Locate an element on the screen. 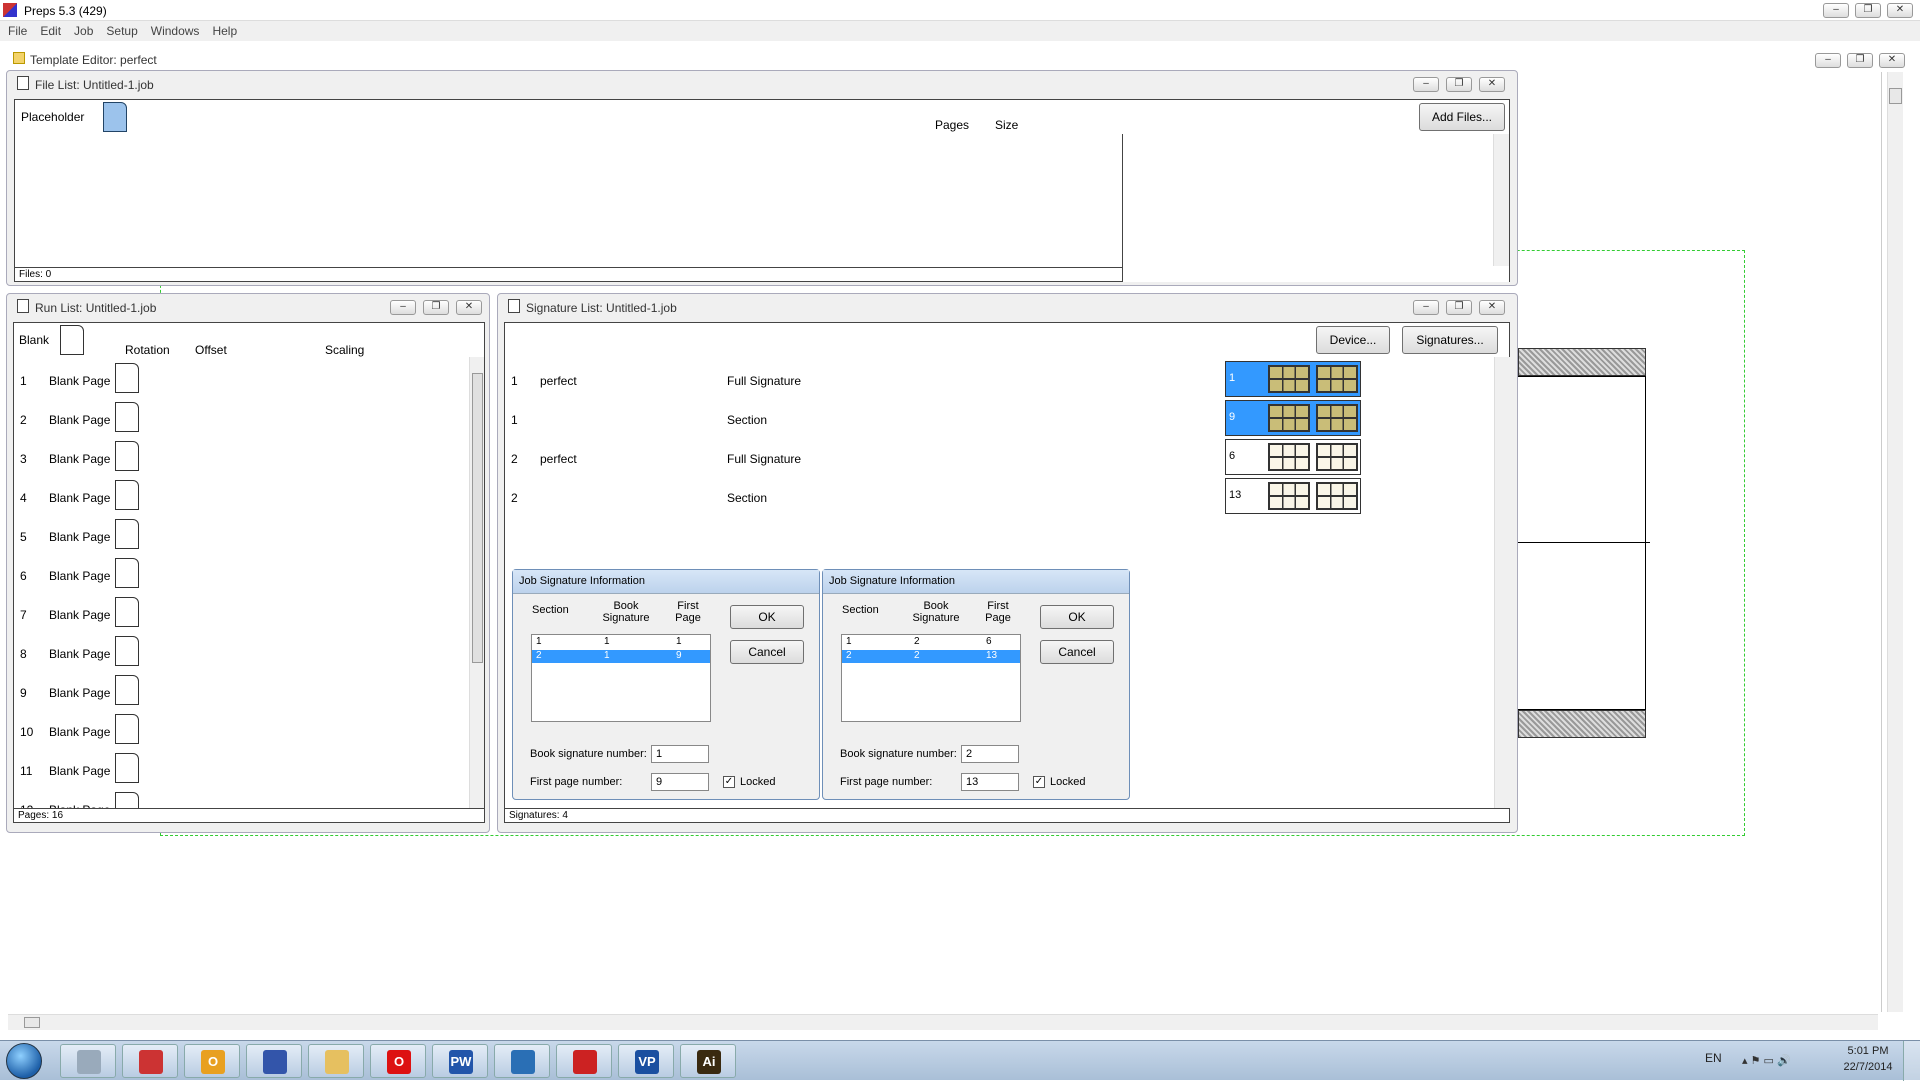  run-list-row: 11 Blank Page is located at coordinates (241, 769).